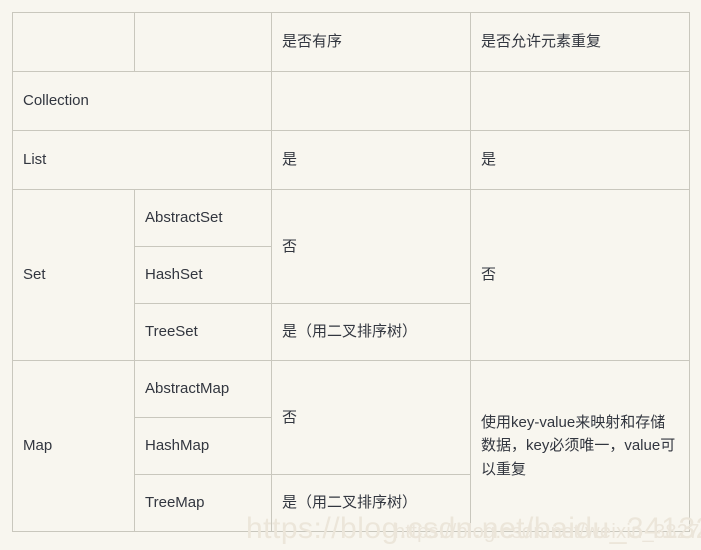 Image resolution: width=701 pixels, height=550 pixels. What do you see at coordinates (371, 160) in the screenshot?
I see `cell-list-ordered: 是` at bounding box center [371, 160].